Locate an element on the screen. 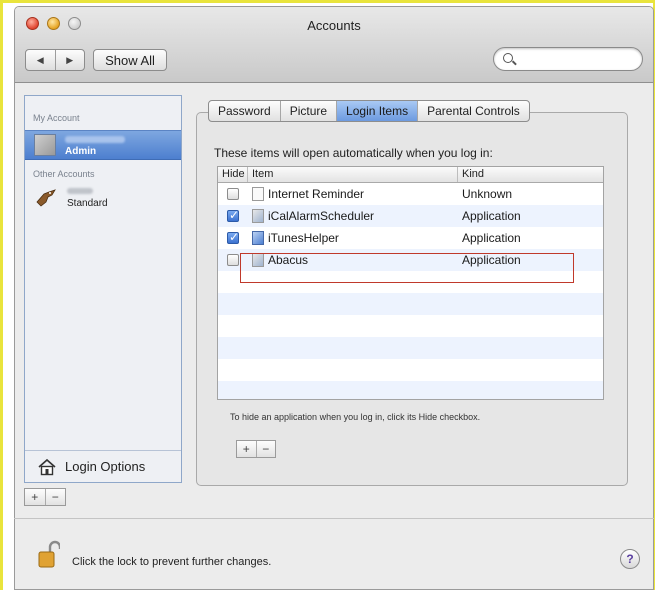 Image resolution: width=655 pixels, height=590 pixels. forward-button: ▶ is located at coordinates (70, 60).